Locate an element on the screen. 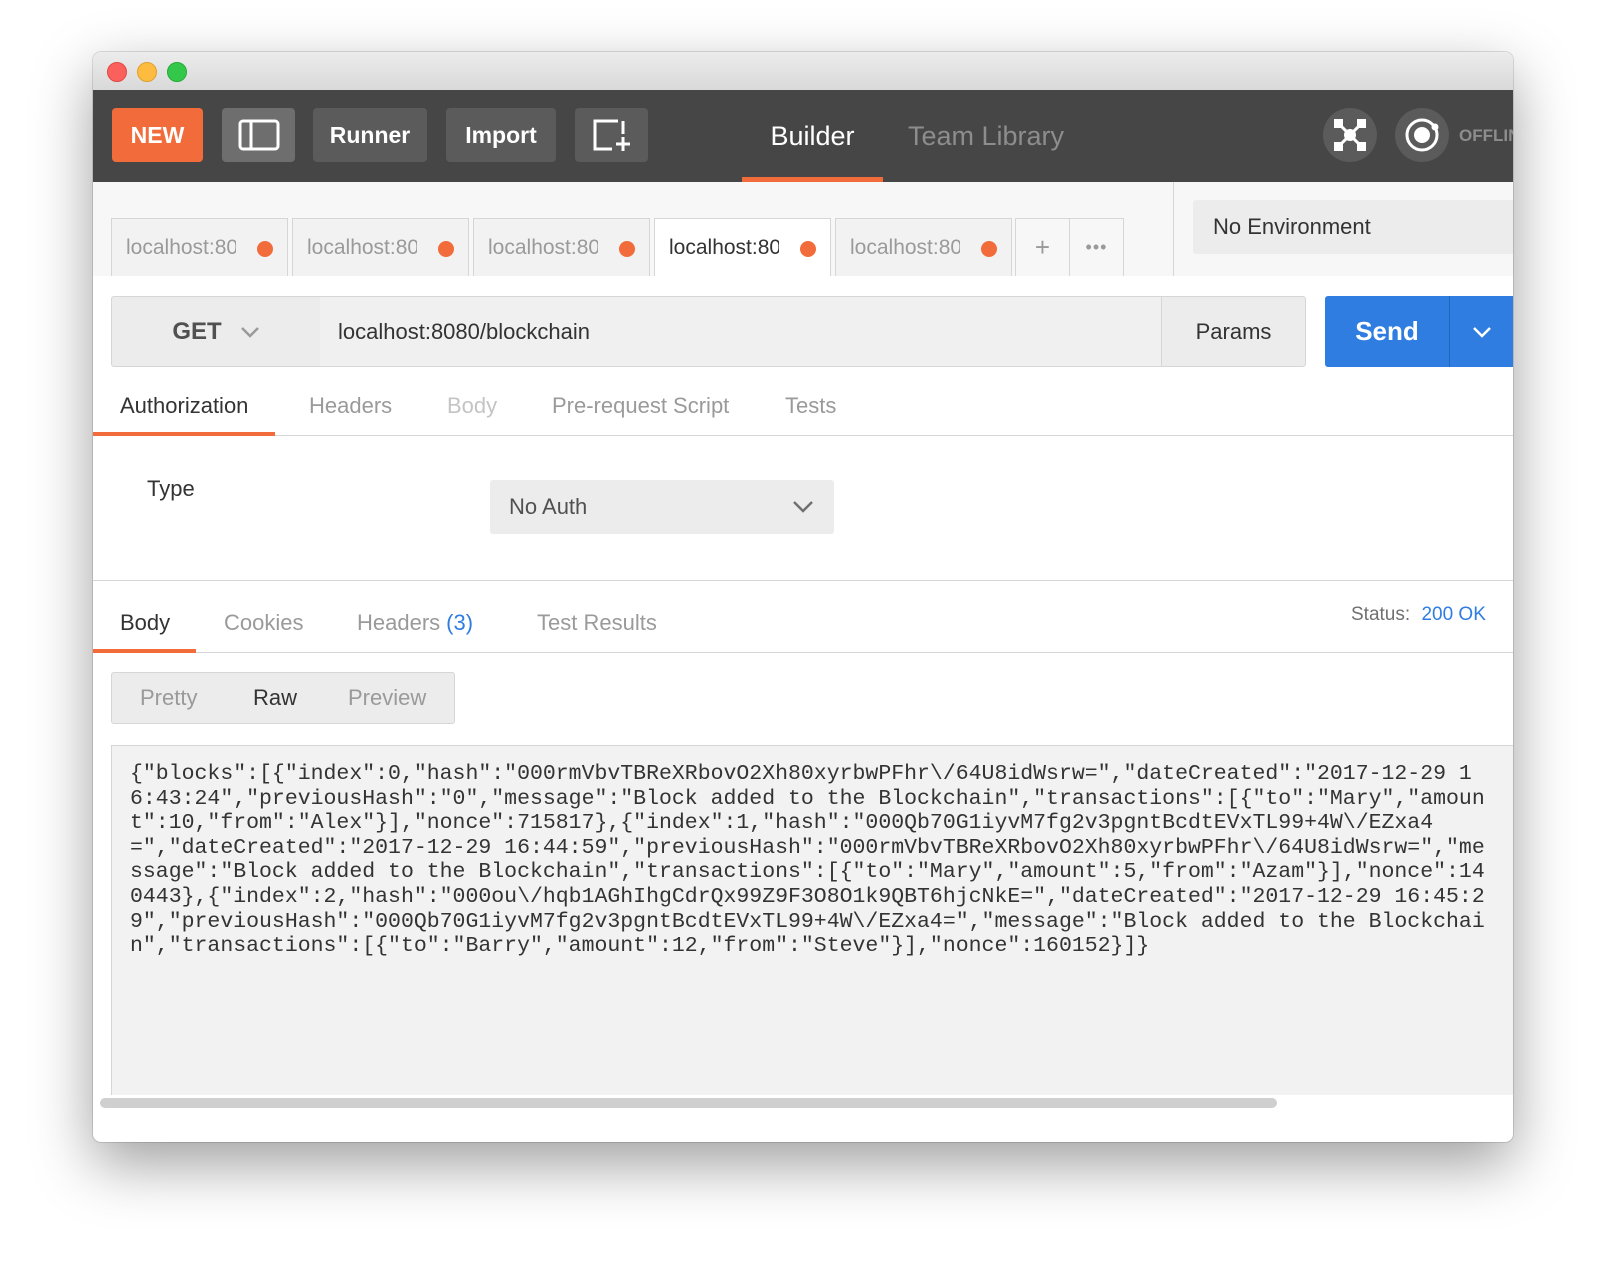  tab-body: Body is located at coordinates (472, 405).